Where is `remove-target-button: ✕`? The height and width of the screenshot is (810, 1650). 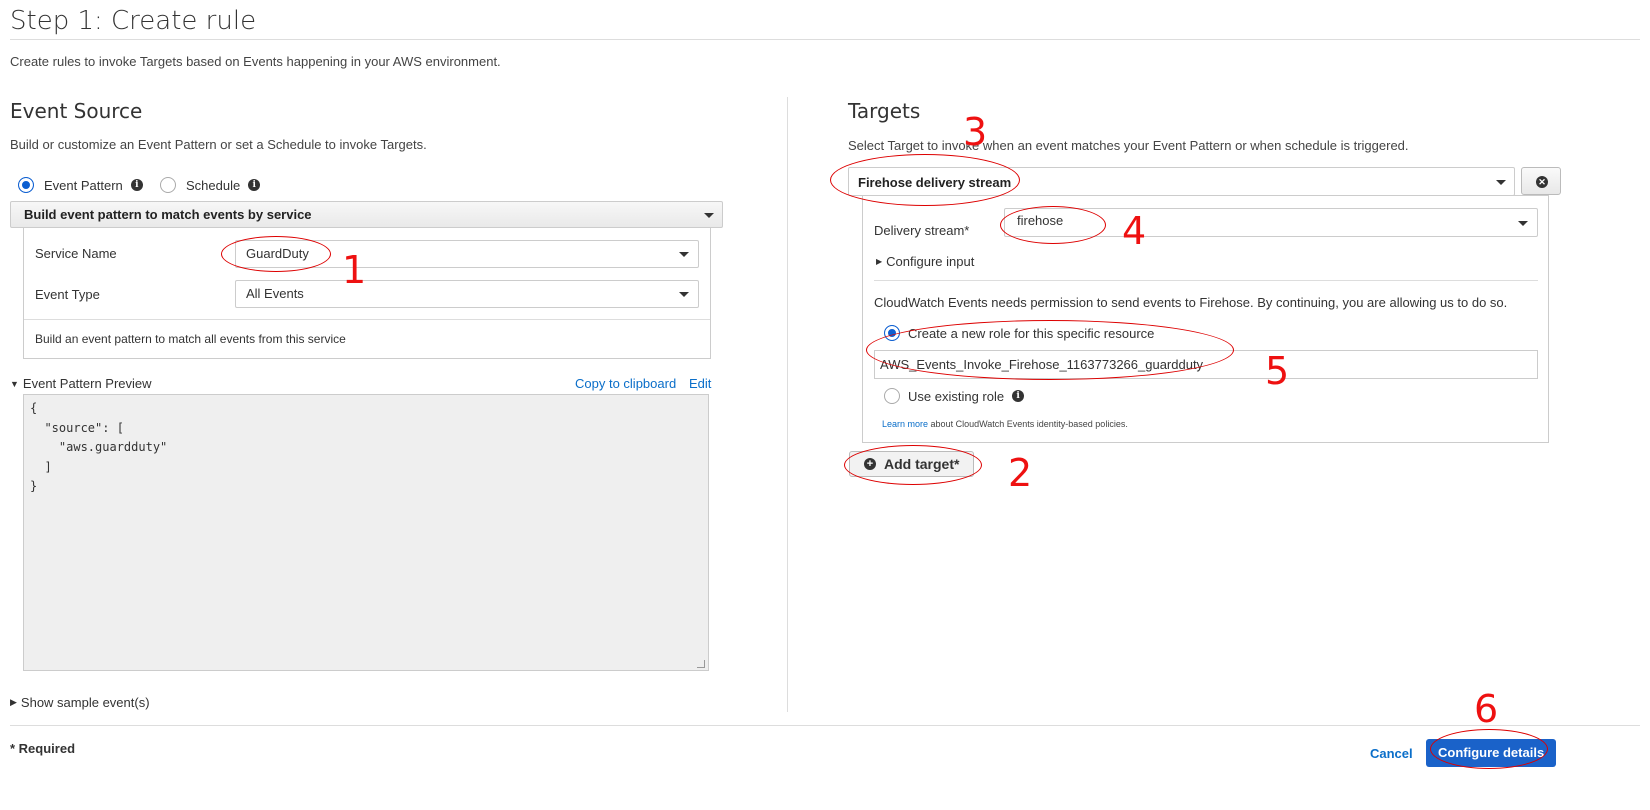
remove-target-button: ✕ is located at coordinates (1541, 181).